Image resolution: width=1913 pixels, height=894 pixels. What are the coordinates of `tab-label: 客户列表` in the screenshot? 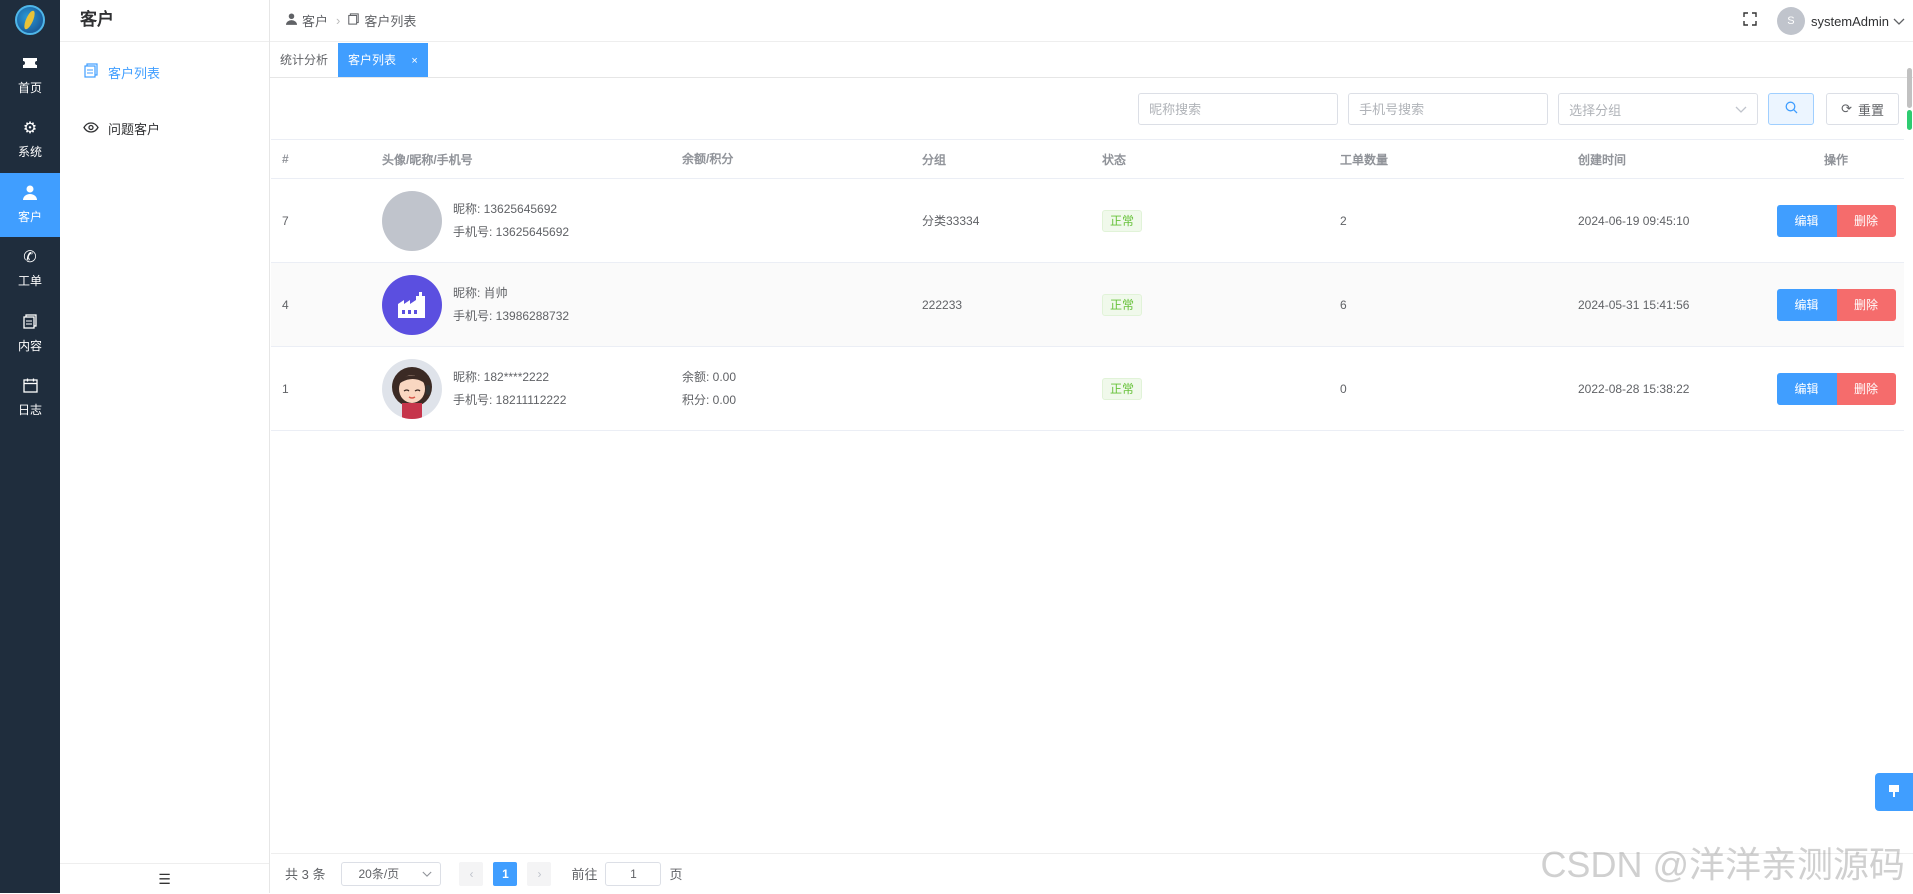 It's located at (372, 60).